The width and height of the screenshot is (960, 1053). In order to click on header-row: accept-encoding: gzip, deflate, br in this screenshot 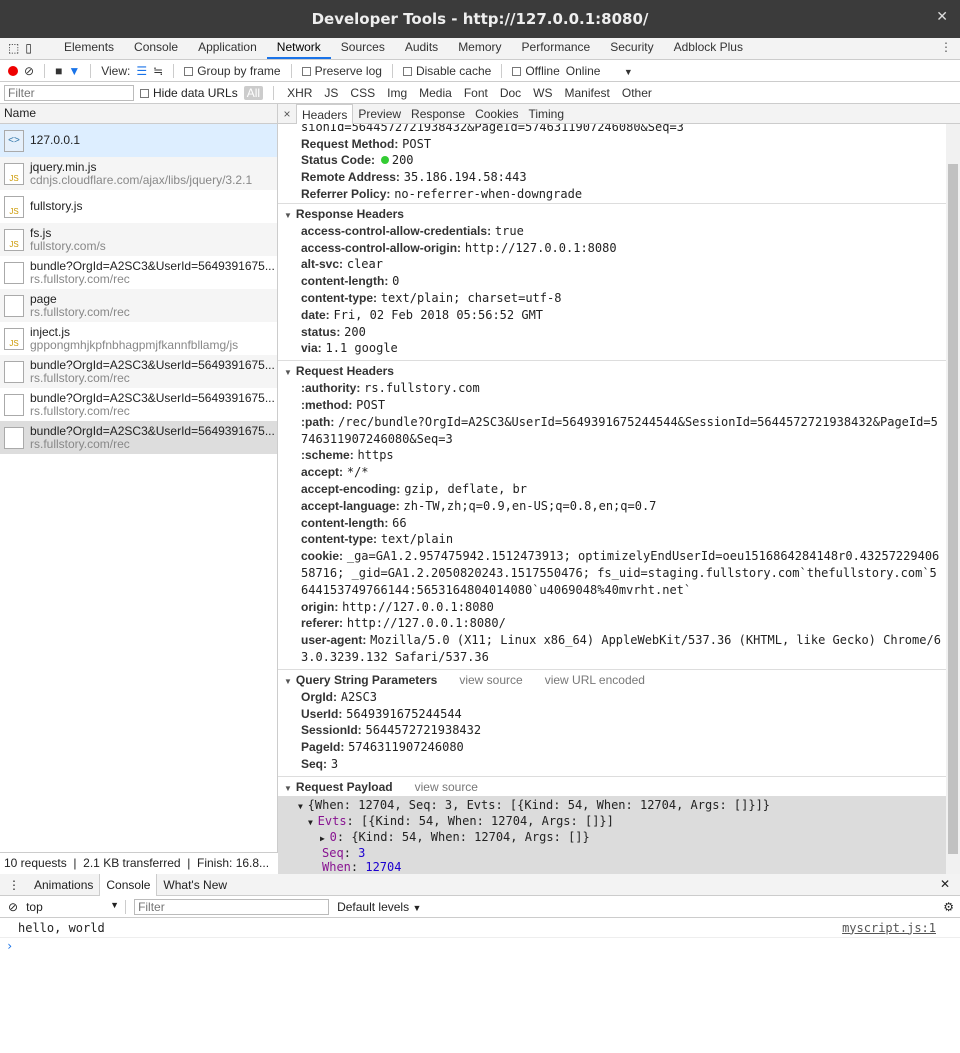, I will do `click(612, 489)`.